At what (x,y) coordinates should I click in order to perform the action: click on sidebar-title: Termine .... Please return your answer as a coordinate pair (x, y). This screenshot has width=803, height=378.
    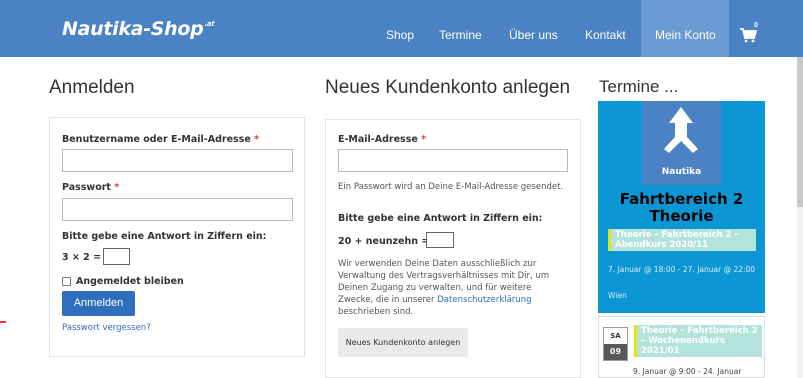
    Looking at the image, I should click on (639, 86).